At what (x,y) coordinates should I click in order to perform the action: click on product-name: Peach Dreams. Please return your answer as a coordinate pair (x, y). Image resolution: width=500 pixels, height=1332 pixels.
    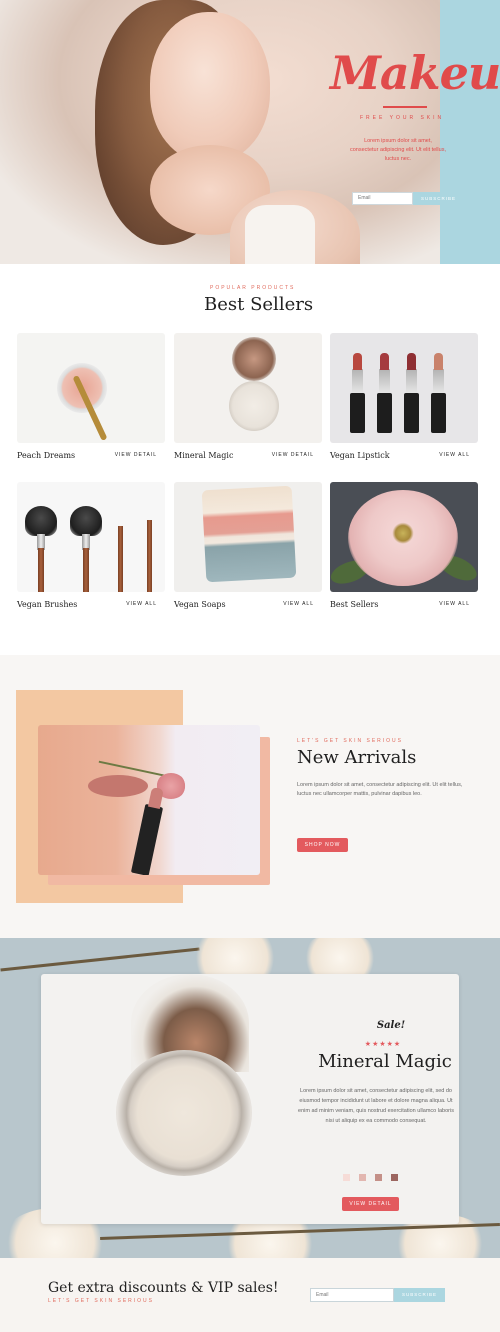
    Looking at the image, I should click on (46, 455).